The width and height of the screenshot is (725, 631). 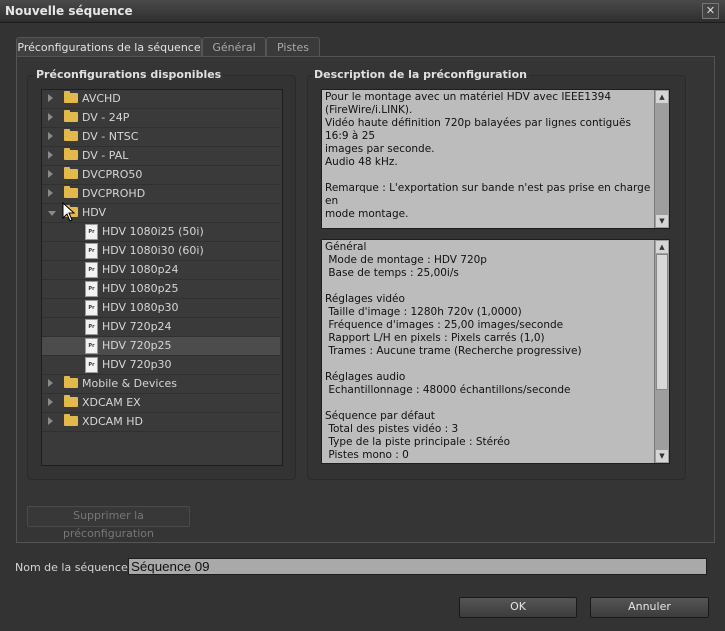 What do you see at coordinates (129, 74) in the screenshot?
I see `presets-title: Préconfigurations disponibles` at bounding box center [129, 74].